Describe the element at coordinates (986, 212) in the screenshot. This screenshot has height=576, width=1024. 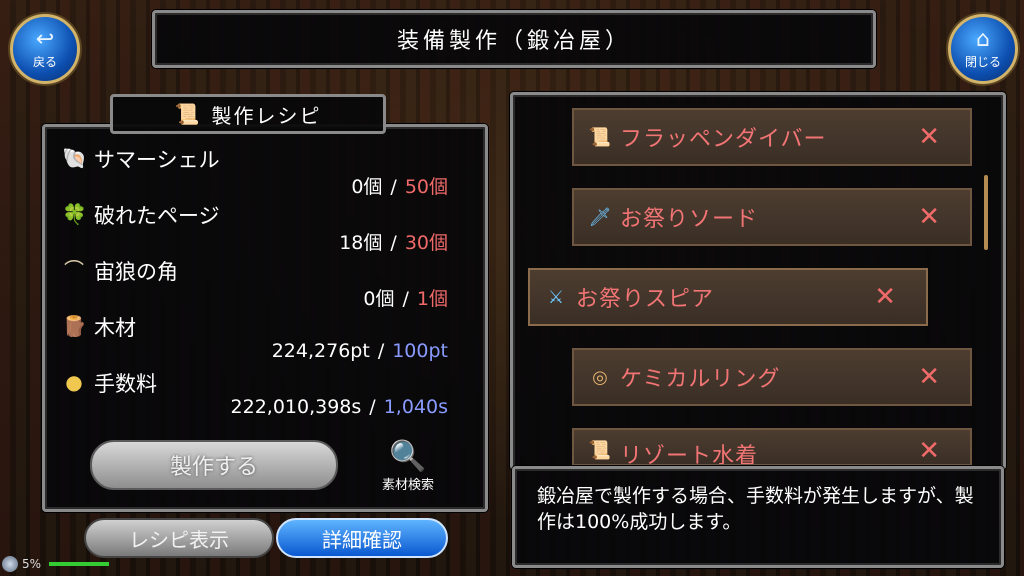
I see `list-scrollbar` at that location.